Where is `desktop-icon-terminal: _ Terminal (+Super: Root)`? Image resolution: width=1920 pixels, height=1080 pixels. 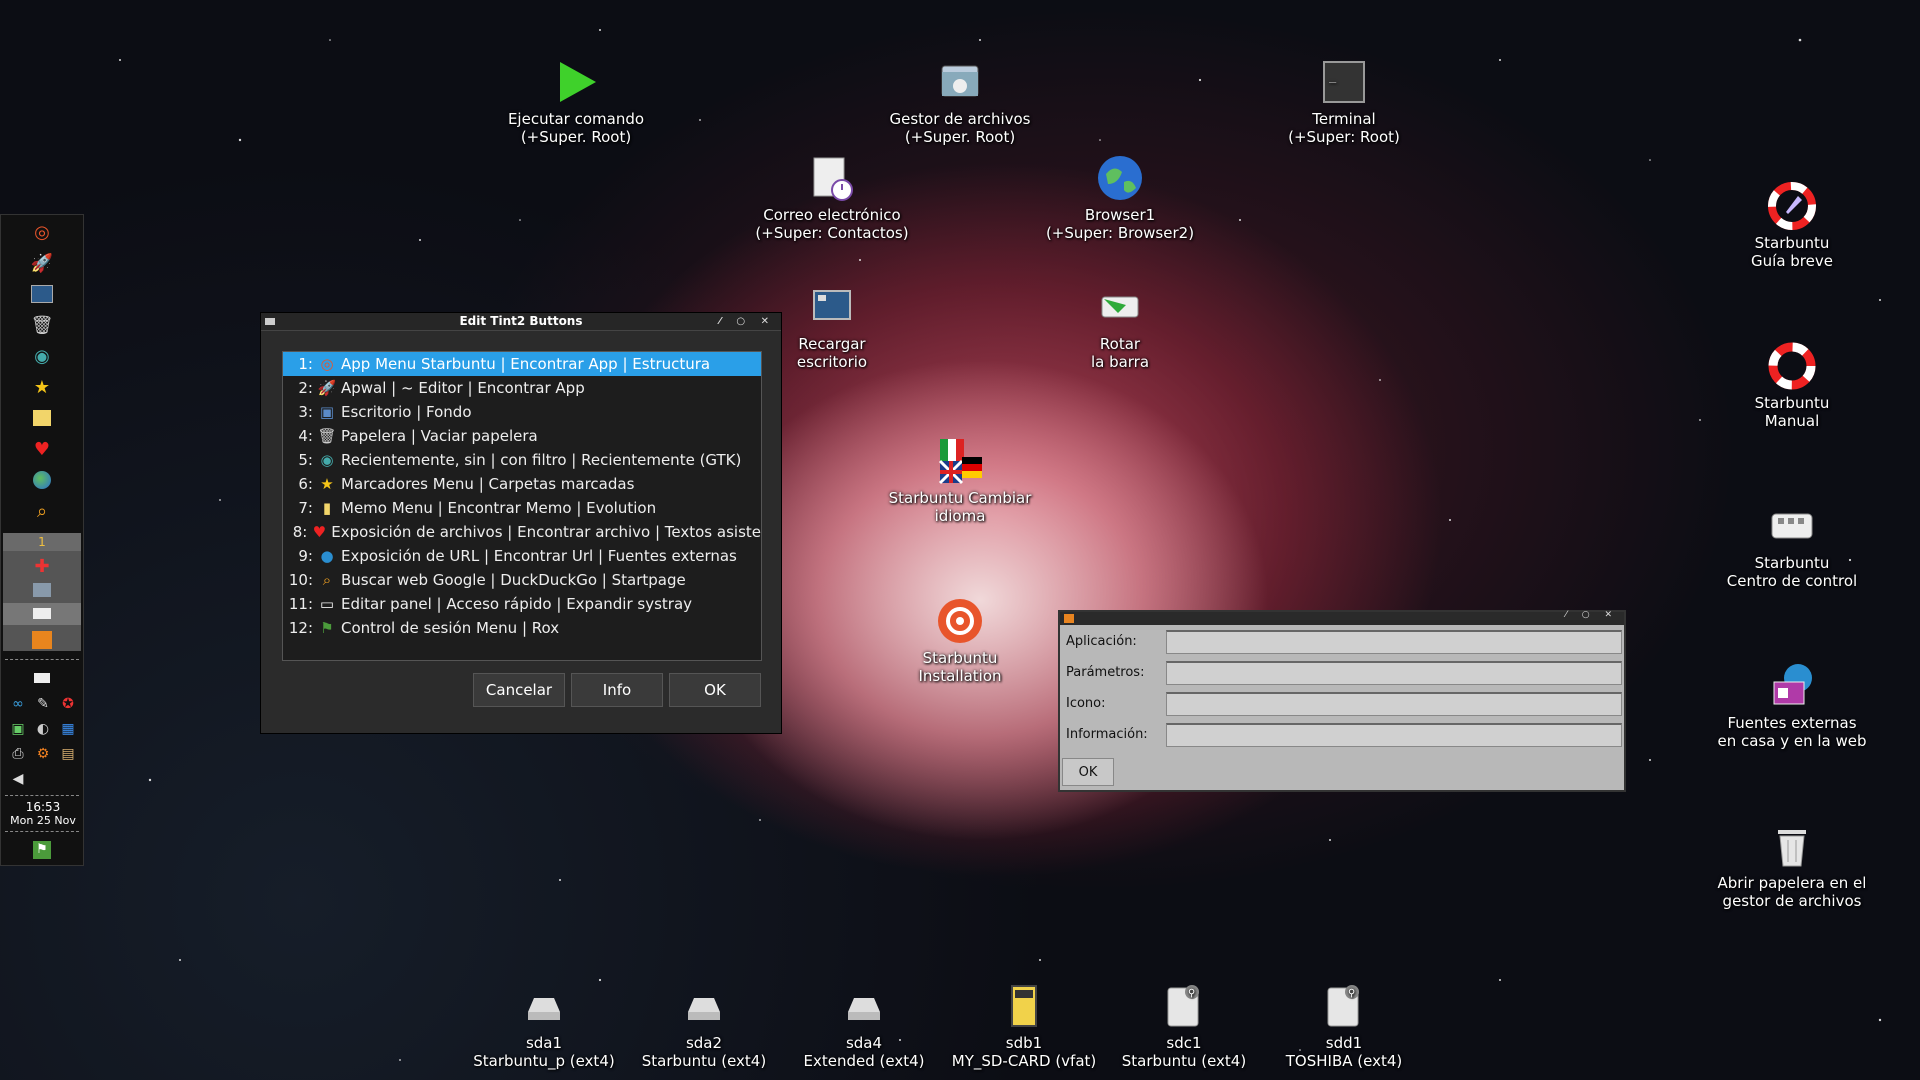 desktop-icon-terminal: _ Terminal (+Super: Root) is located at coordinates (1344, 102).